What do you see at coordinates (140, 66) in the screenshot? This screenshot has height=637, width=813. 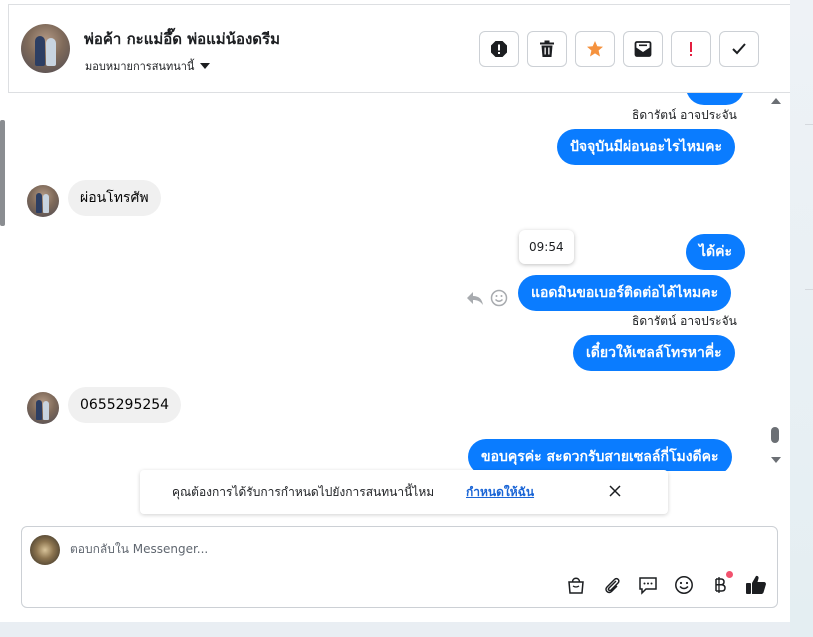 I see `assign-label: มอบหมายการสนทนานี้` at bounding box center [140, 66].